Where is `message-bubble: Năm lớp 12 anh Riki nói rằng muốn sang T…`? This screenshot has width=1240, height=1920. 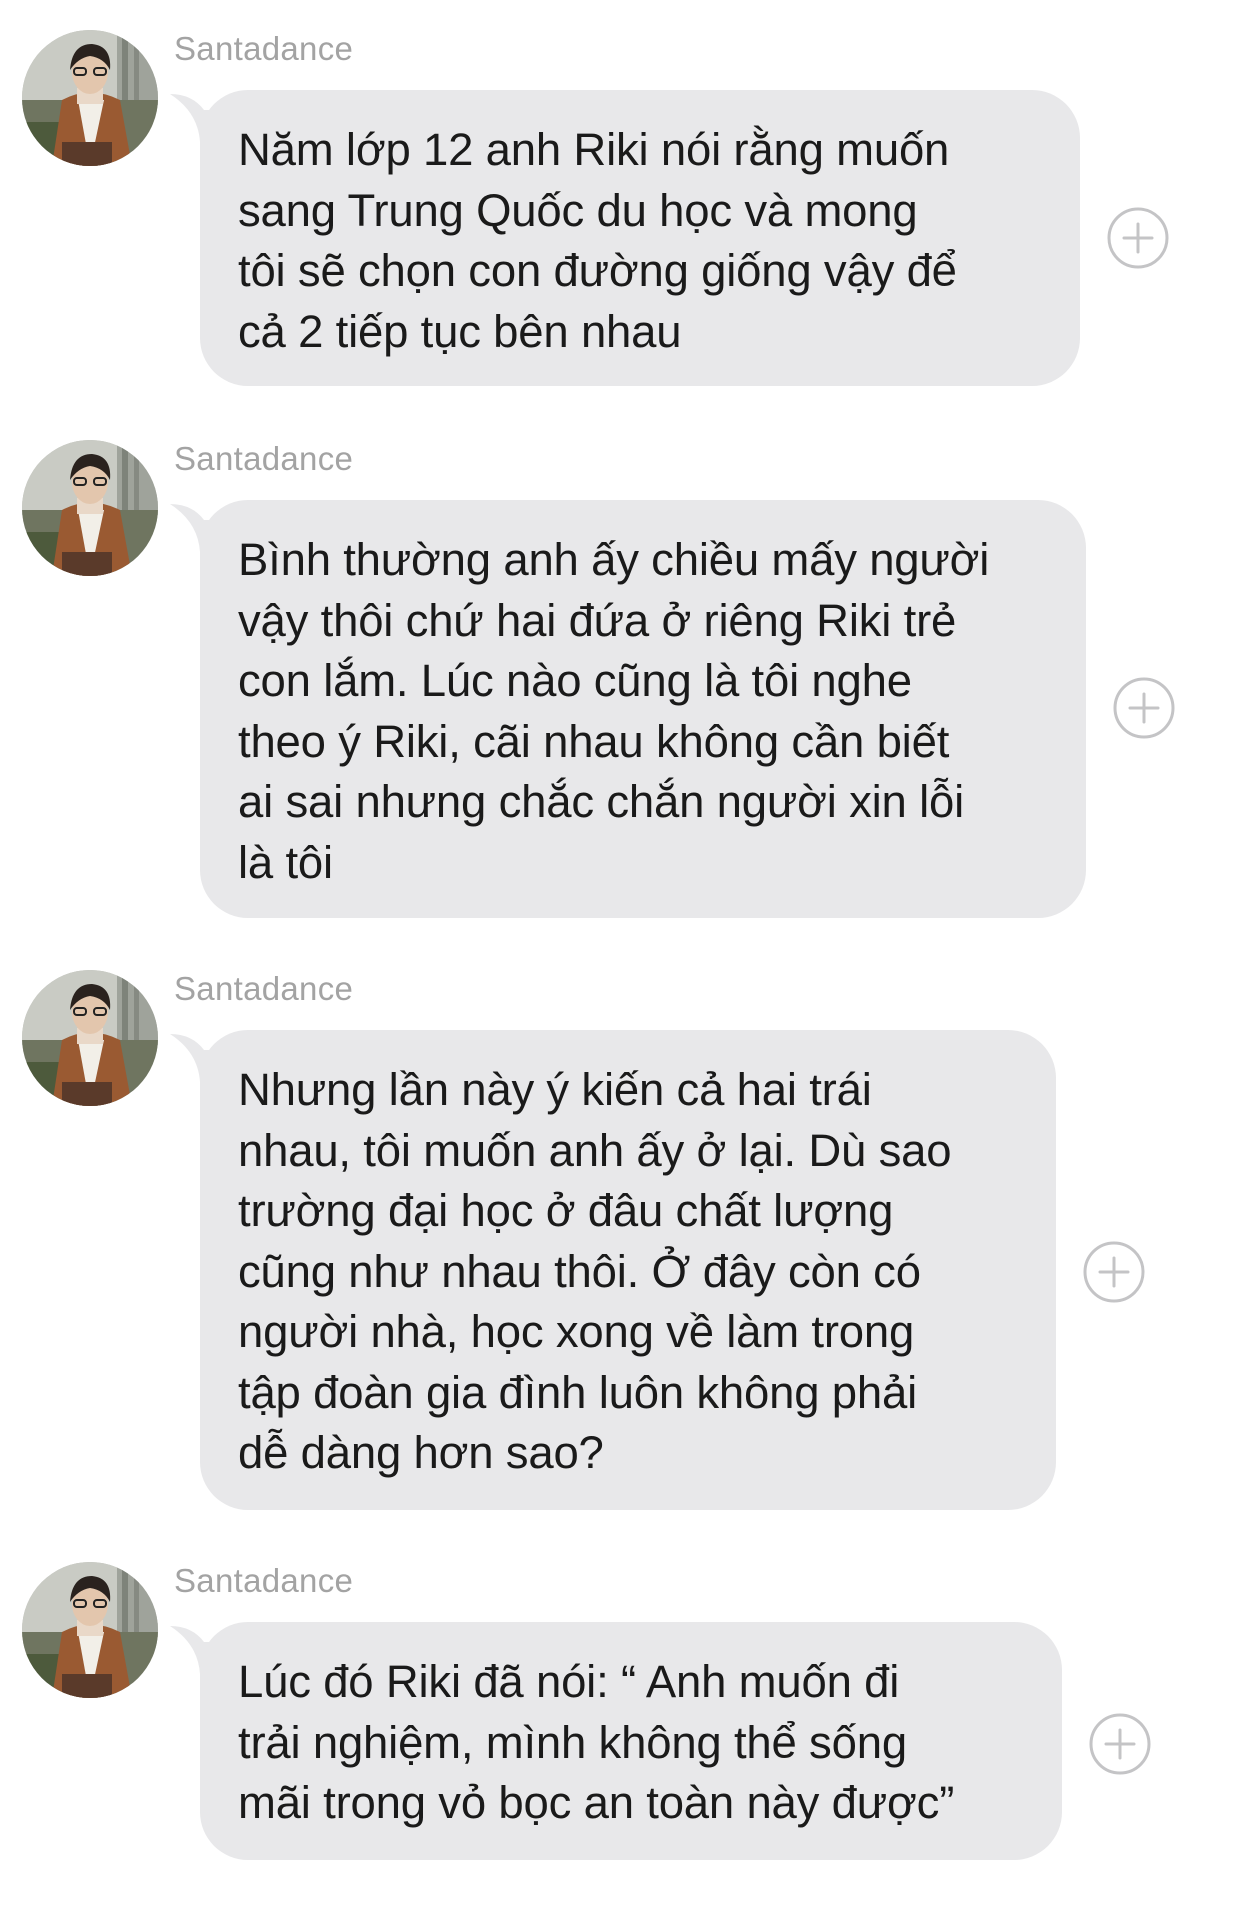
message-bubble: Năm lớp 12 anh Riki nói rằng muốn sang T… is located at coordinates (640, 238).